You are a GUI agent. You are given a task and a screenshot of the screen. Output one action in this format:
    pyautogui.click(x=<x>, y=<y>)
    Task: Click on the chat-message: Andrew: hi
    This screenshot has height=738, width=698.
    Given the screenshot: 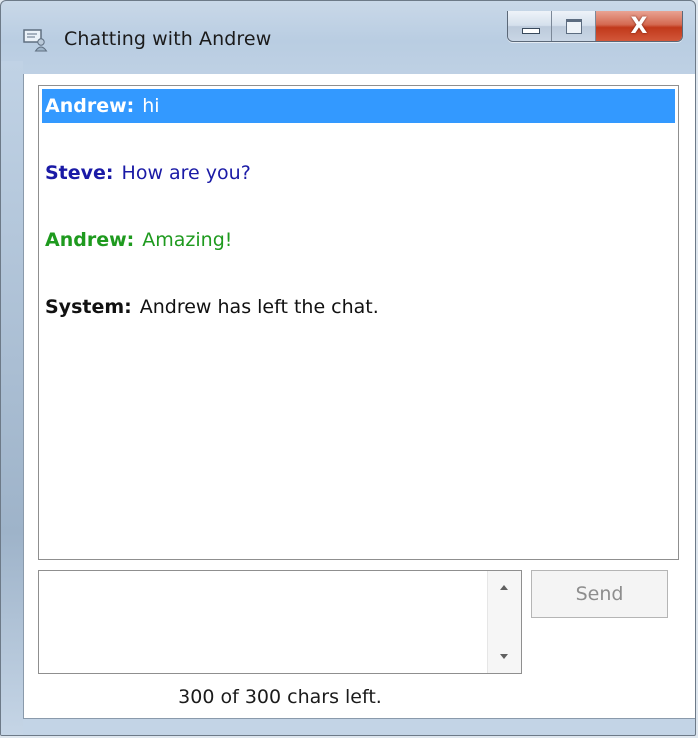 What is the action you would take?
    pyautogui.click(x=358, y=106)
    